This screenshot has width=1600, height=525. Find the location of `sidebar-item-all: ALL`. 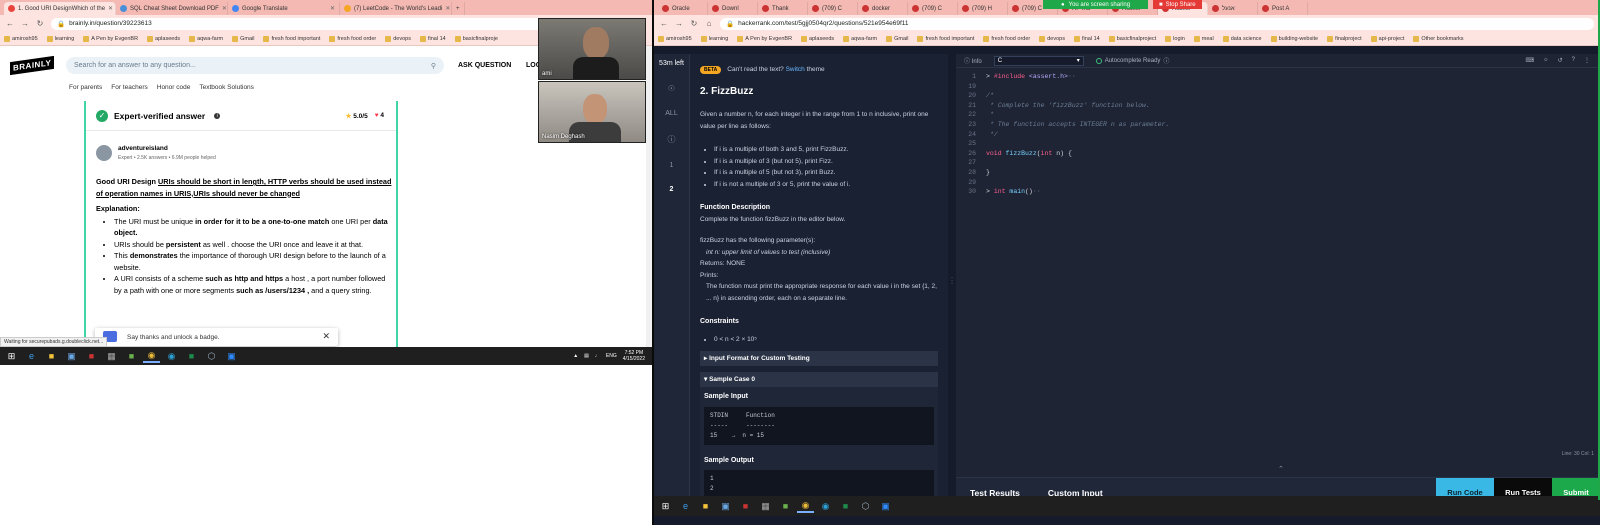

sidebar-item-all: ALL is located at coordinates (671, 113).